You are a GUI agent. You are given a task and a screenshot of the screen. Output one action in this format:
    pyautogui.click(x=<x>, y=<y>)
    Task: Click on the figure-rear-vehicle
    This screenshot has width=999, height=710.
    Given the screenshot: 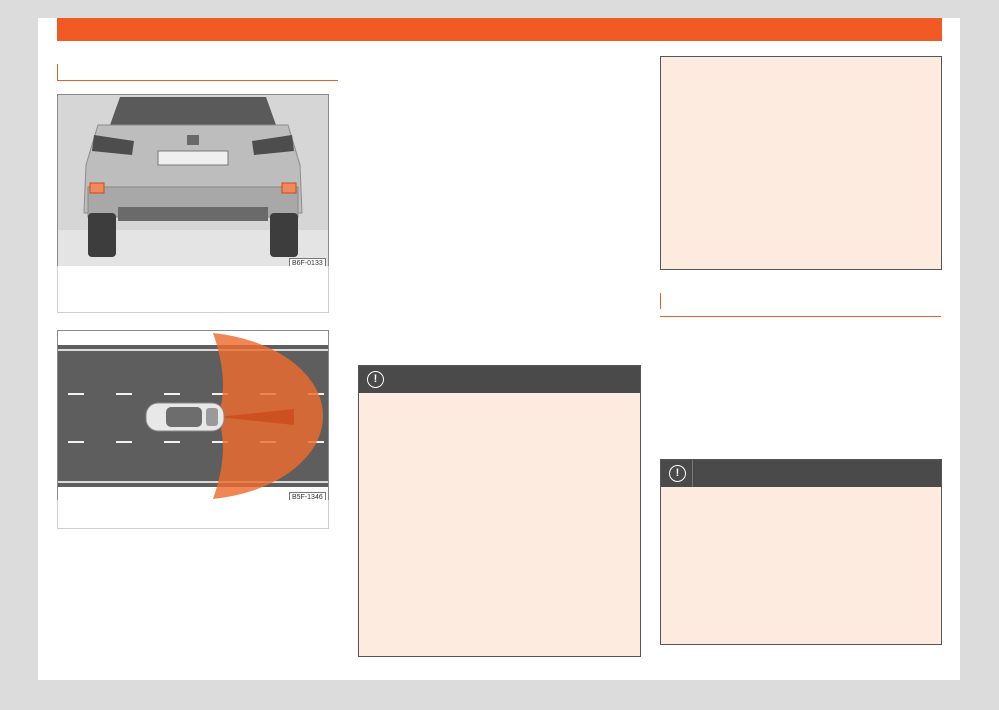 What is the action you would take?
    pyautogui.click(x=193, y=181)
    